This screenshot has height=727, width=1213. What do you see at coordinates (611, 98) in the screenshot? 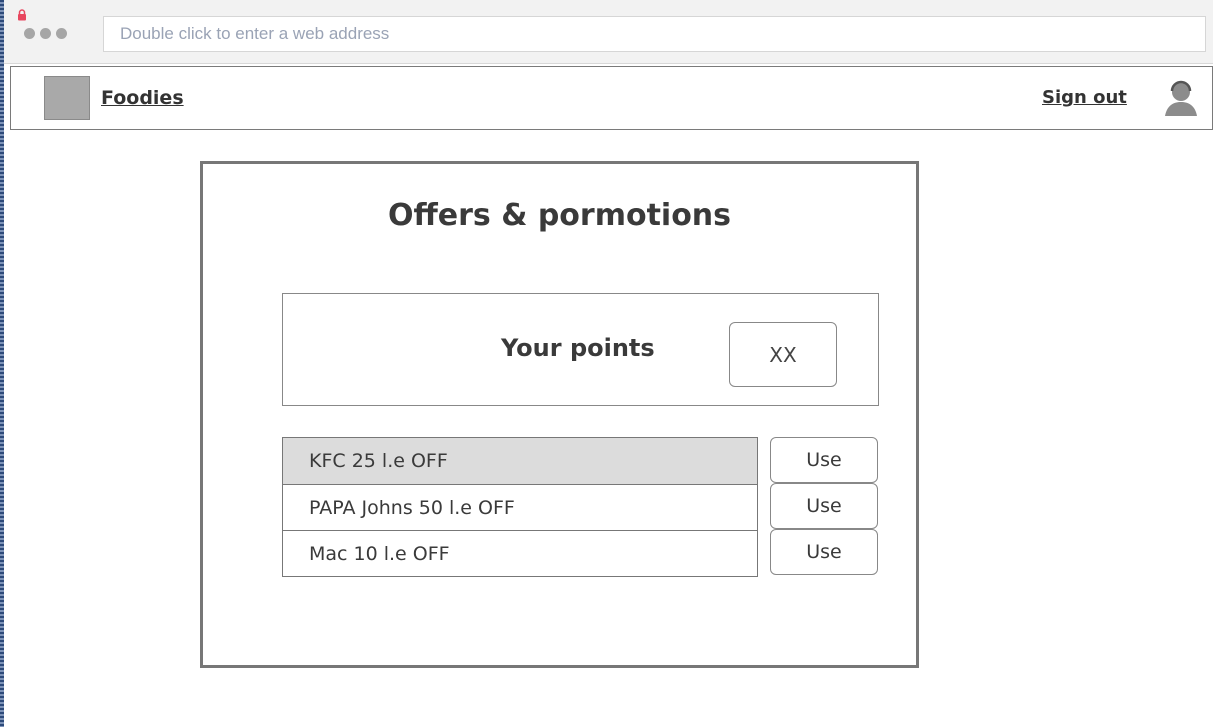
I see `site-header: Foodies Sign out` at bounding box center [611, 98].